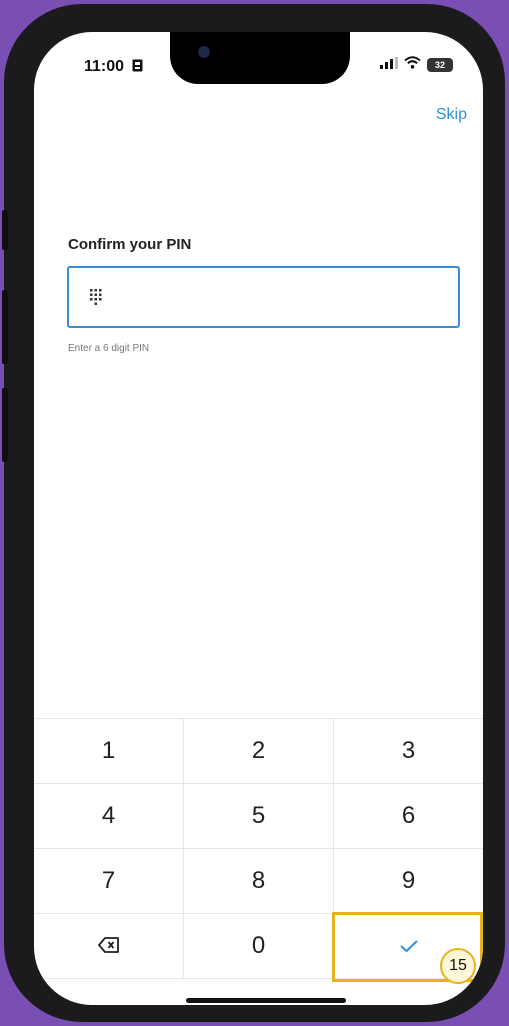 This screenshot has height=1026, width=509. I want to click on battery-icon: 32, so click(440, 65).